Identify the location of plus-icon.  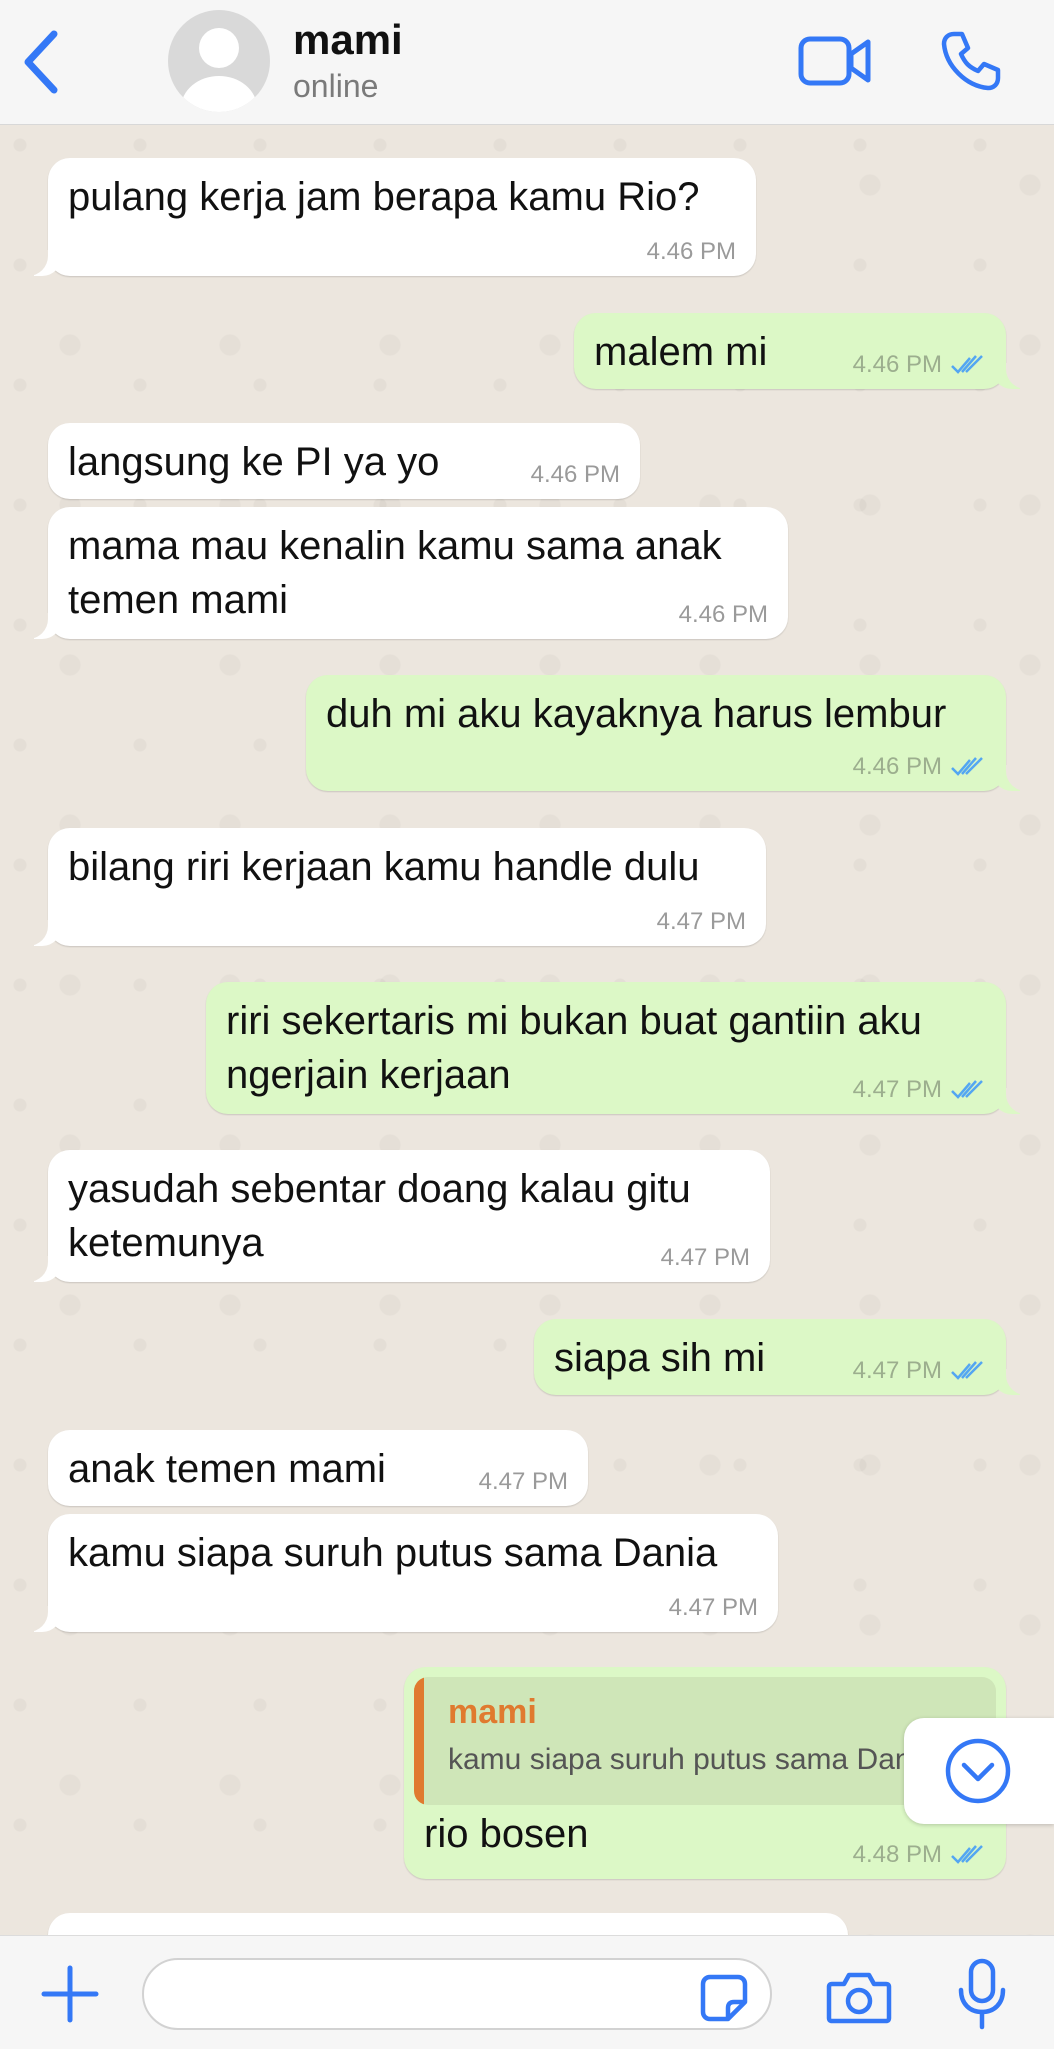
(70, 1994).